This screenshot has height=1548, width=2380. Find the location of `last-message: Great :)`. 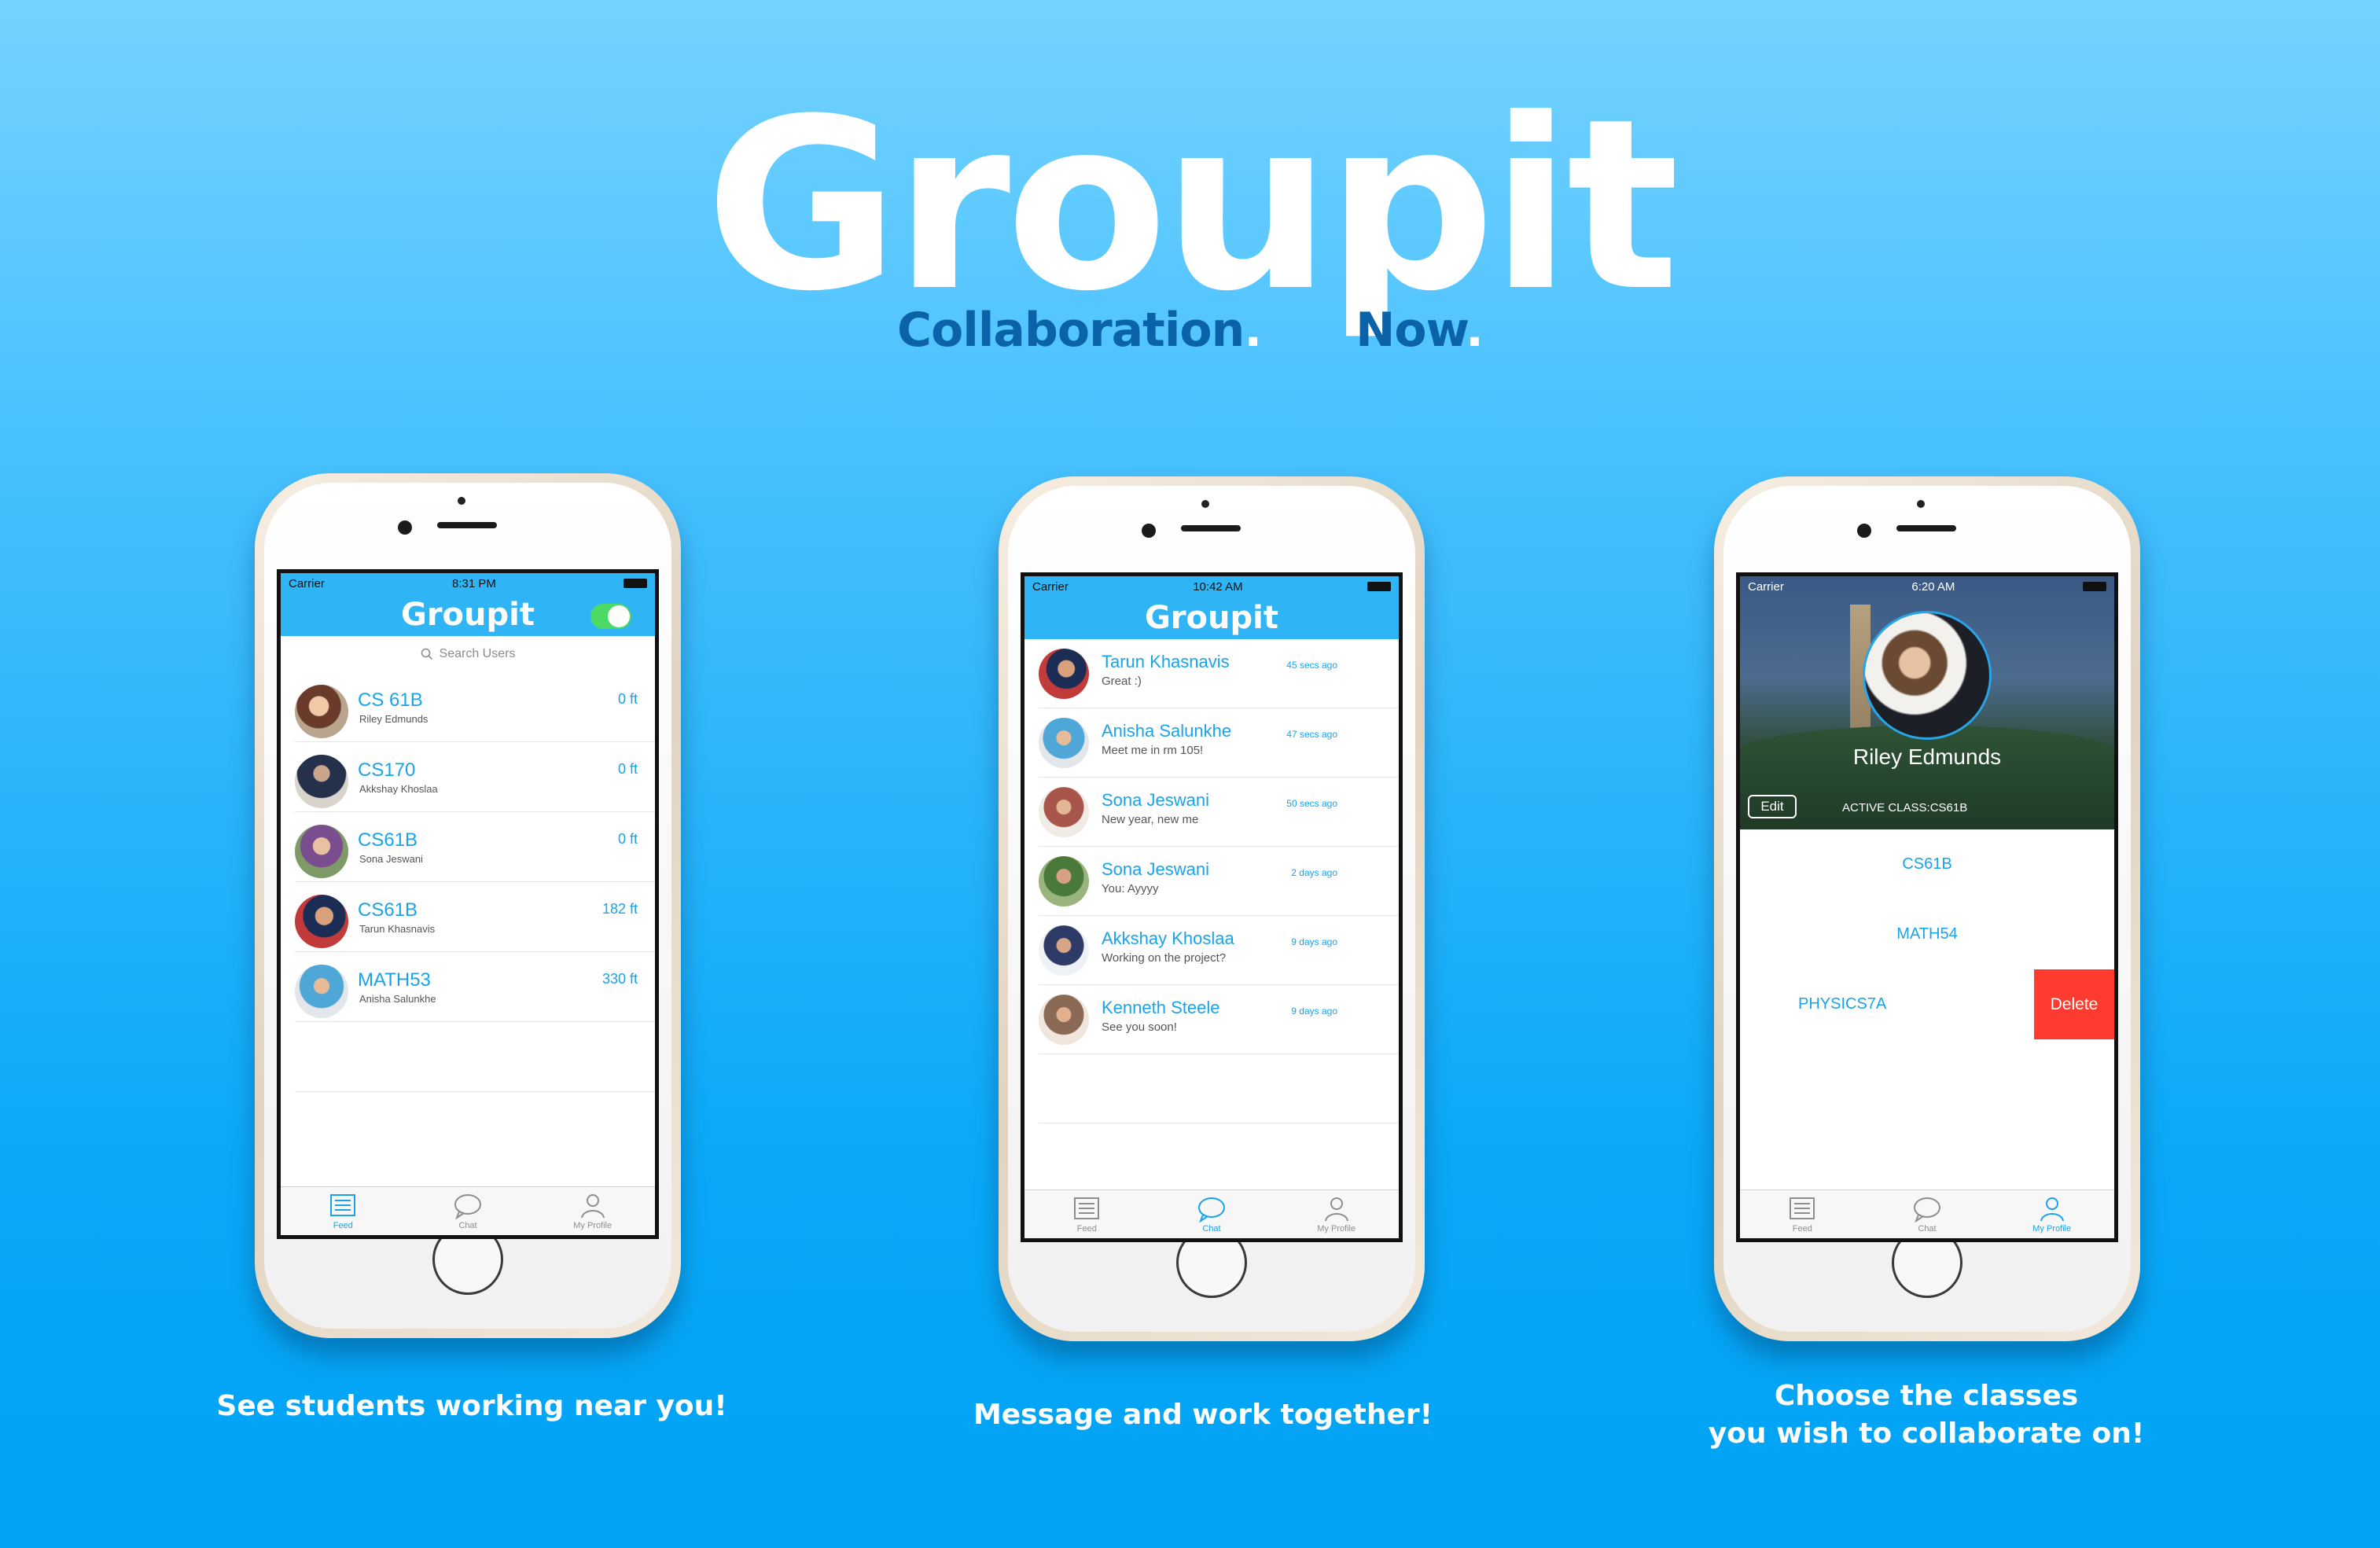

last-message: Great :) is located at coordinates (1122, 681).